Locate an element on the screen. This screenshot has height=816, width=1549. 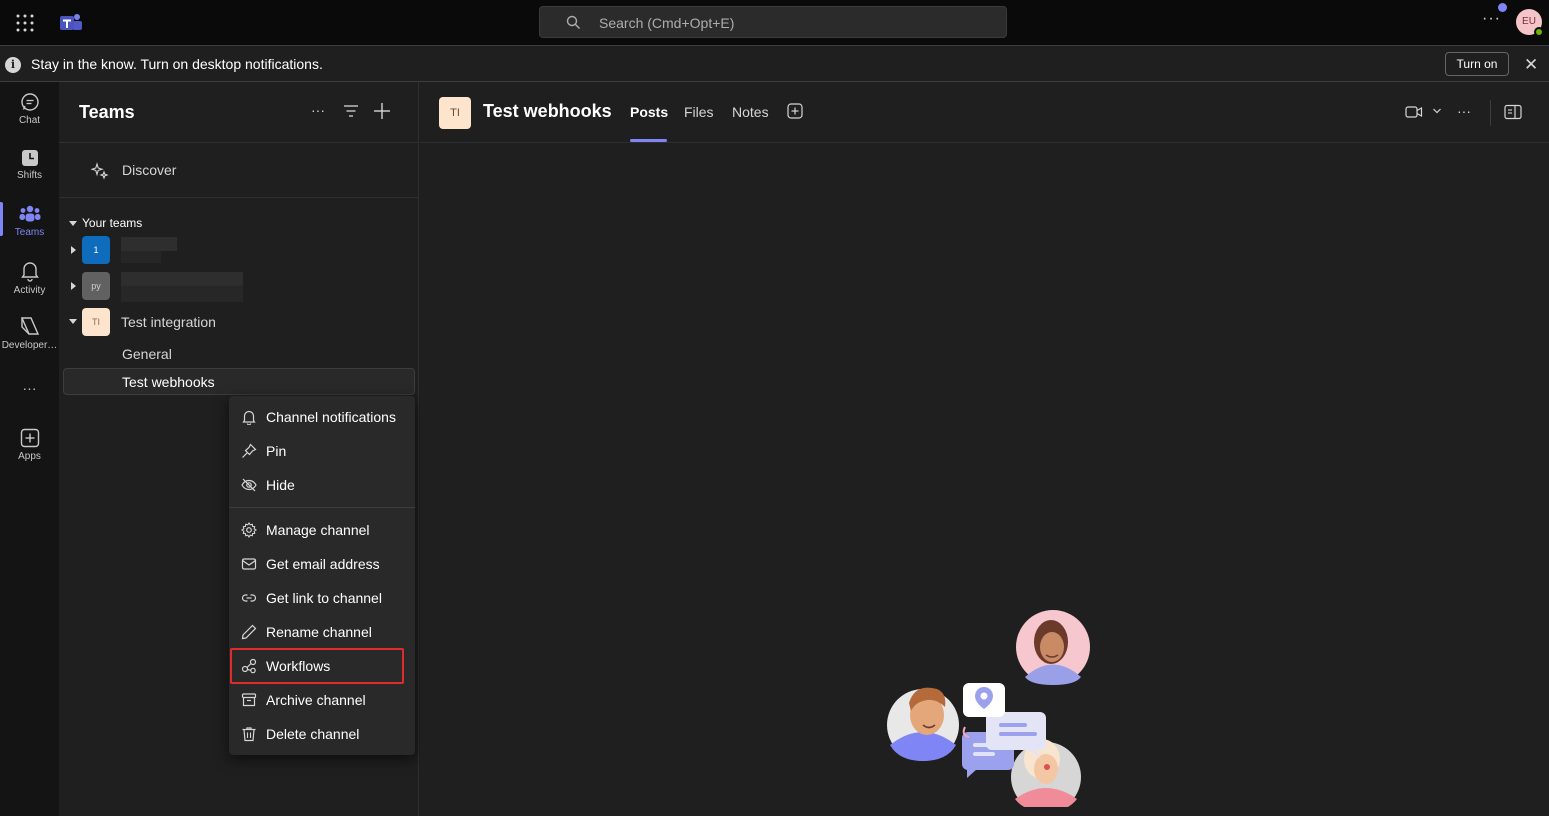
channel-avatar: TI is located at coordinates (455, 113).